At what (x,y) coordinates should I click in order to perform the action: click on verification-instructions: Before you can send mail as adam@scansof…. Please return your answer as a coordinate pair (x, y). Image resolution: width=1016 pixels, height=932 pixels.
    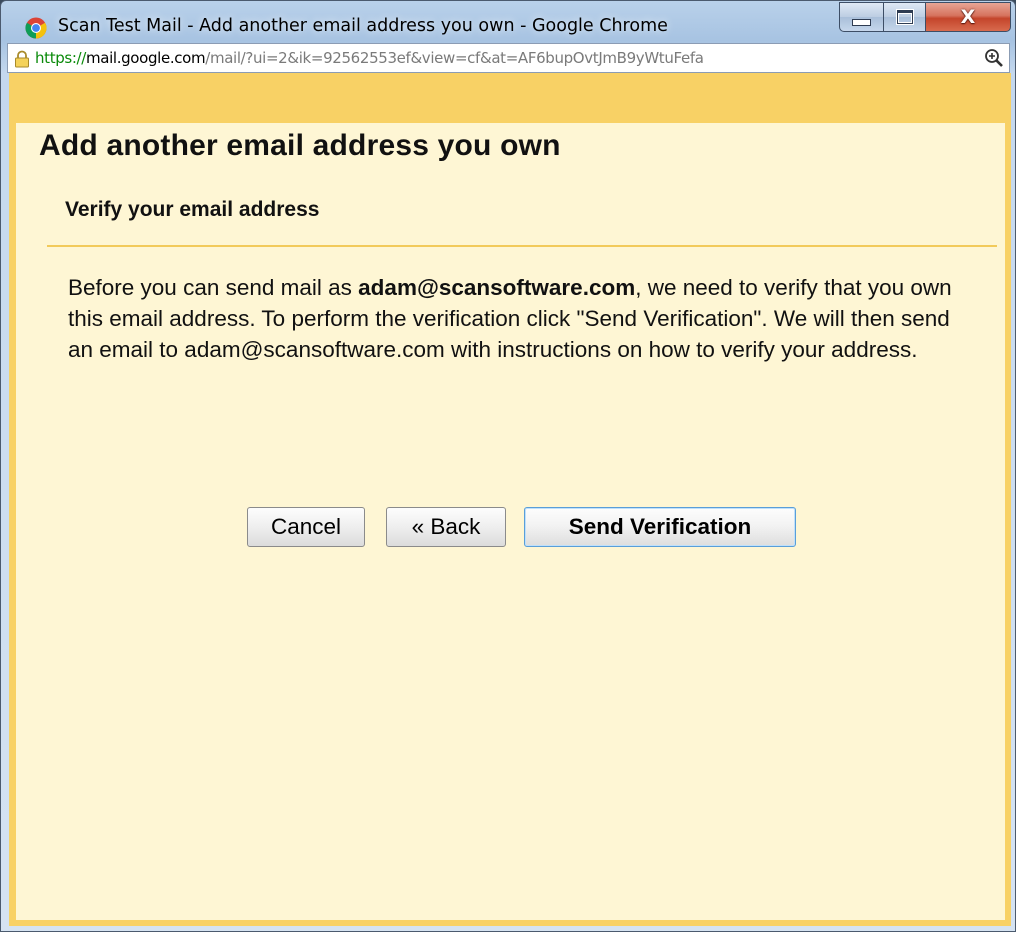
    Looking at the image, I should click on (523, 318).